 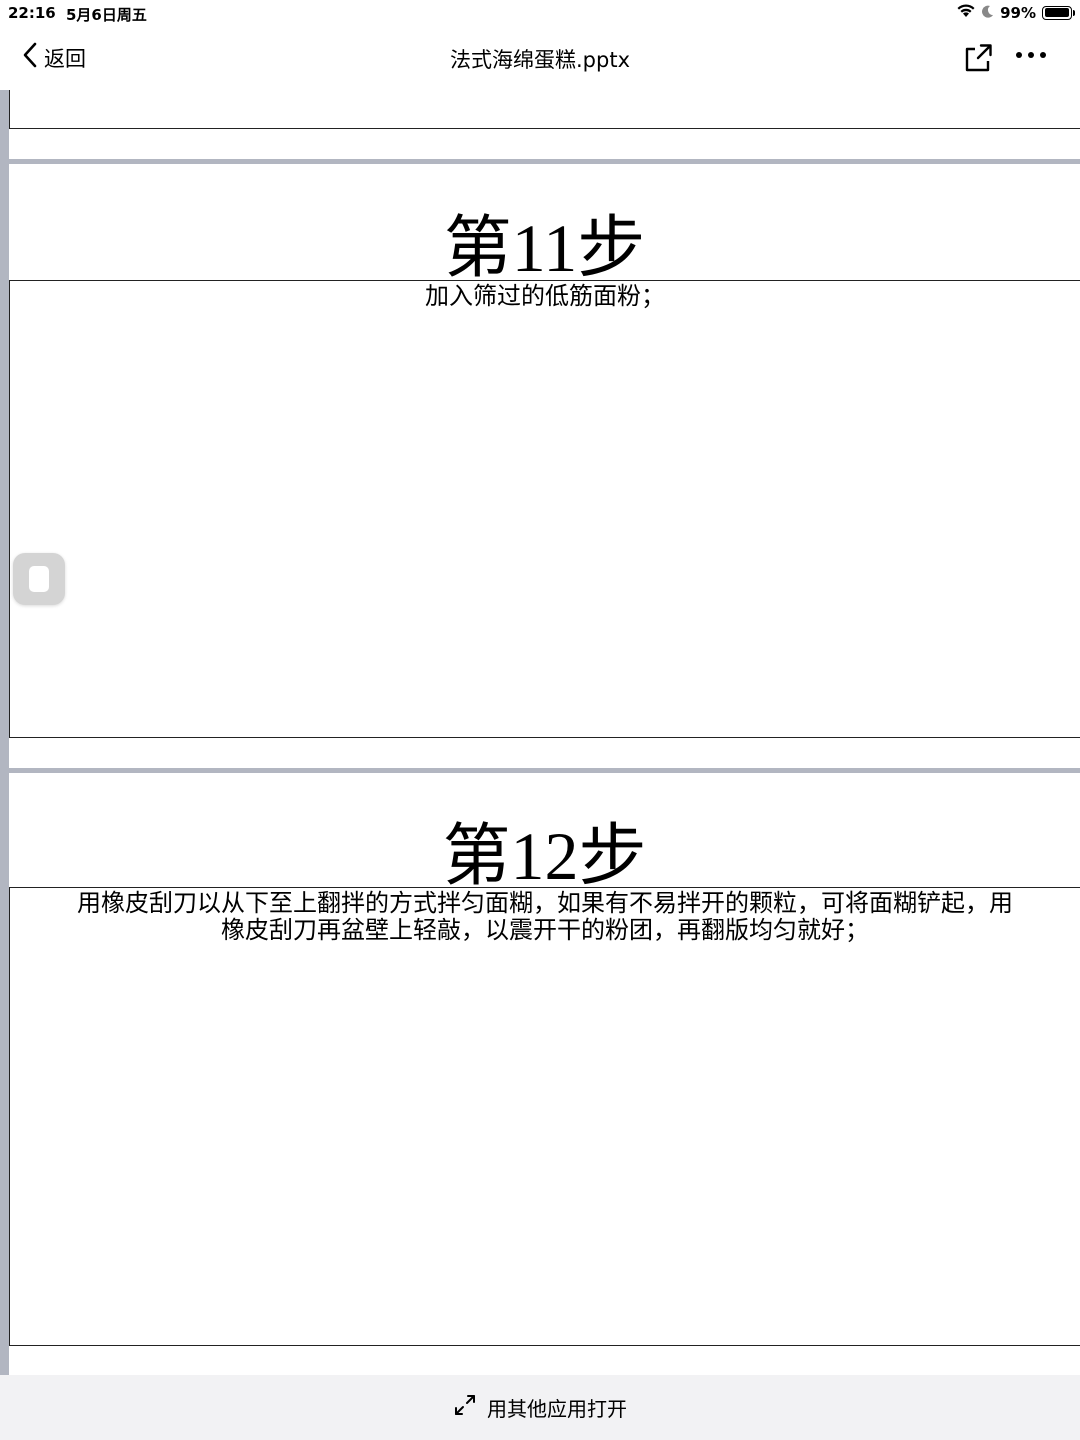 I want to click on slide-text-line: 用橡皮刮刀以从下至上翻拌的方式拌匀面糊，如果有不易拌开的颗粒，可将面糊铲起，用, so click(x=545, y=903).